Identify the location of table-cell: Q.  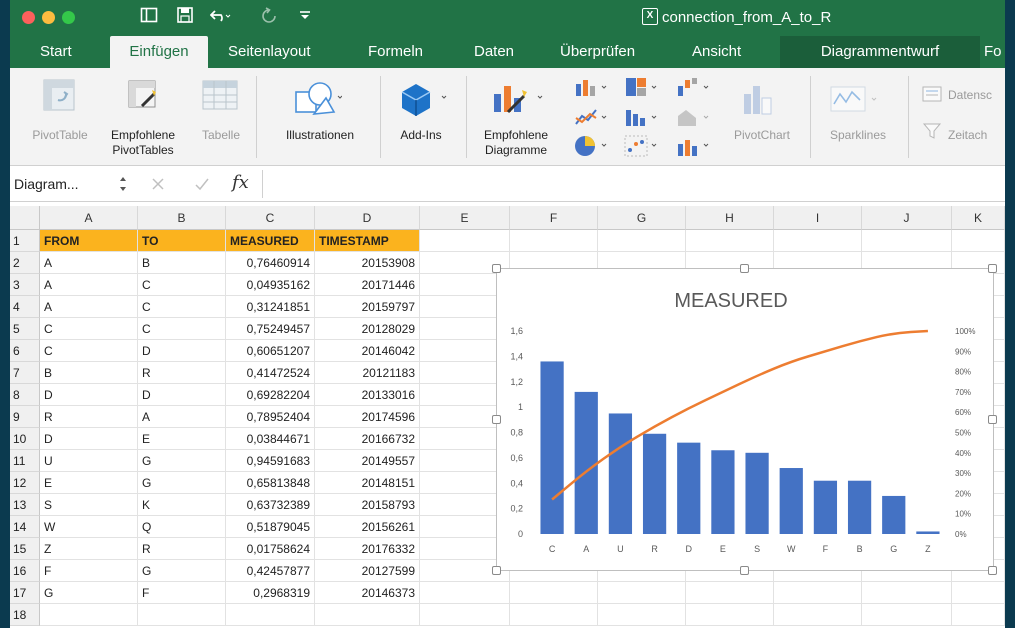
(182, 527).